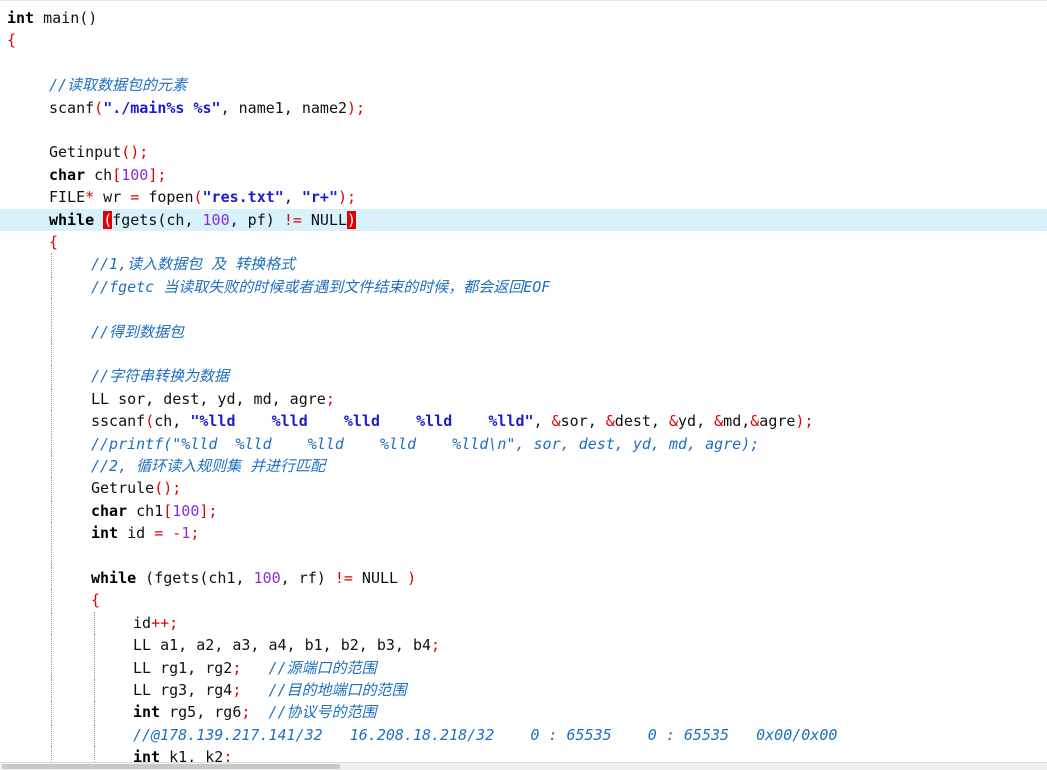 This screenshot has height=770, width=1047. I want to click on code-text: agre, so click(777, 421).